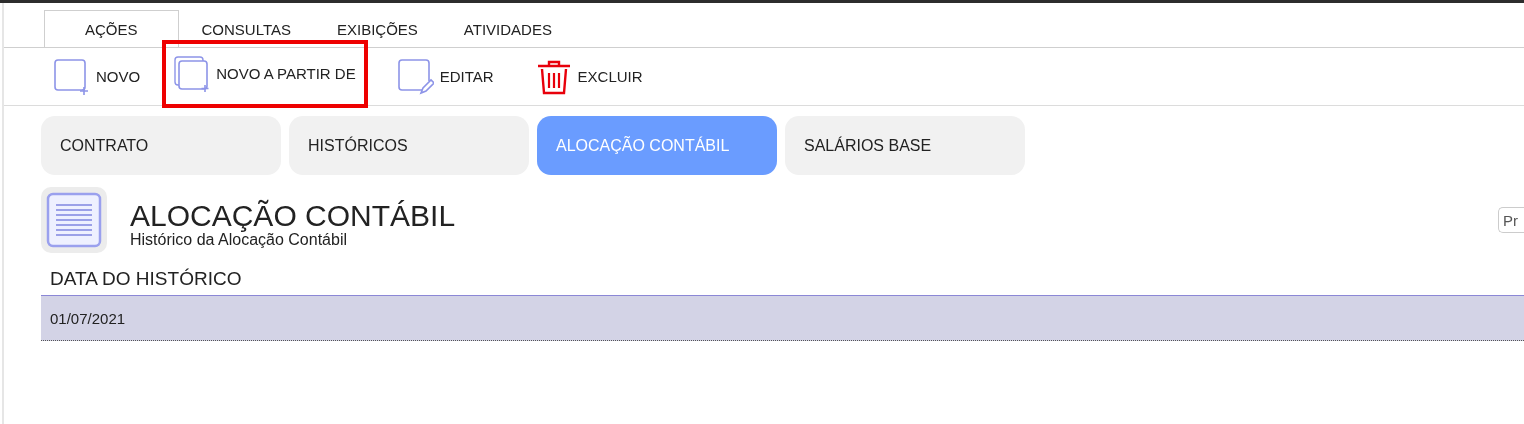 The width and height of the screenshot is (1524, 424). Describe the element at coordinates (72, 76) in the screenshot. I see `new-document-icon` at that location.